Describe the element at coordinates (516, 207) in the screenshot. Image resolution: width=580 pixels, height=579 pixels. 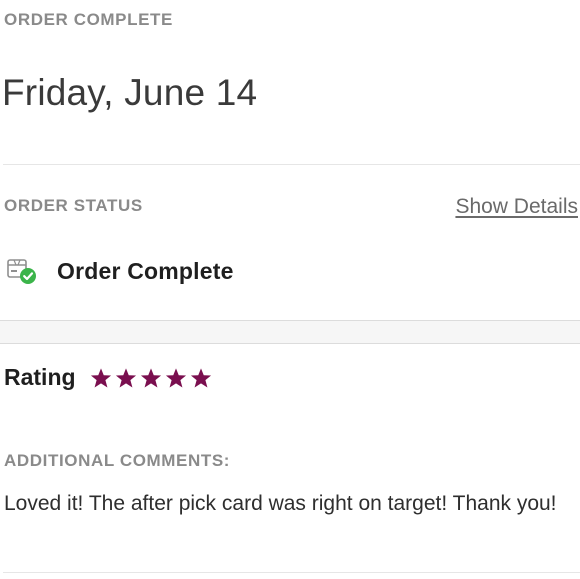
I see `show-details-link: Show Details` at that location.